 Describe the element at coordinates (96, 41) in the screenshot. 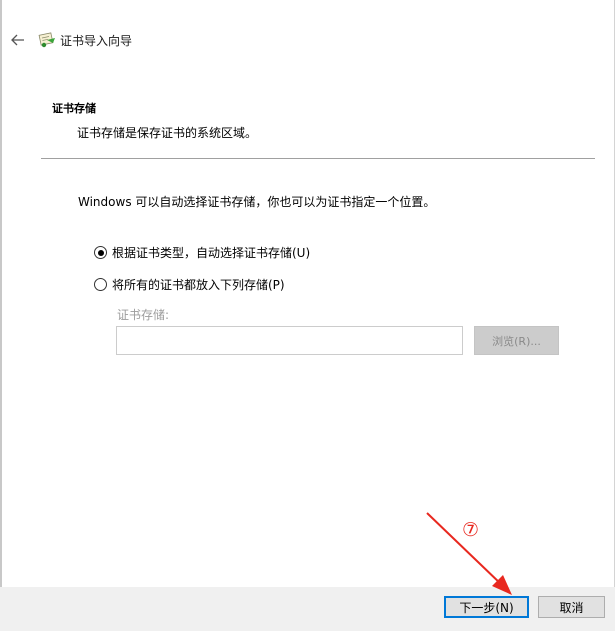

I see `window-title: 证书导入向导` at that location.